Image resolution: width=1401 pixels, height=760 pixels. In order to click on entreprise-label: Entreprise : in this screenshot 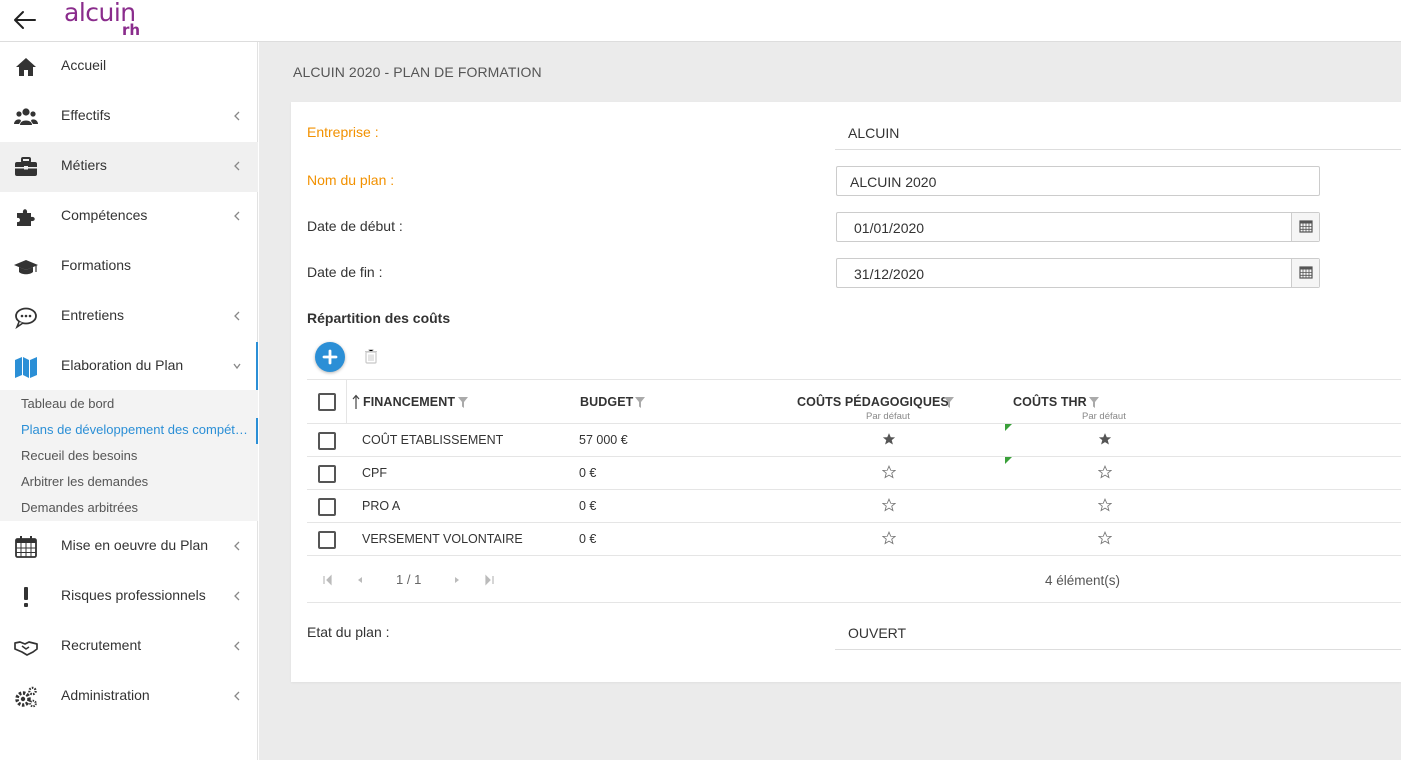, I will do `click(343, 132)`.